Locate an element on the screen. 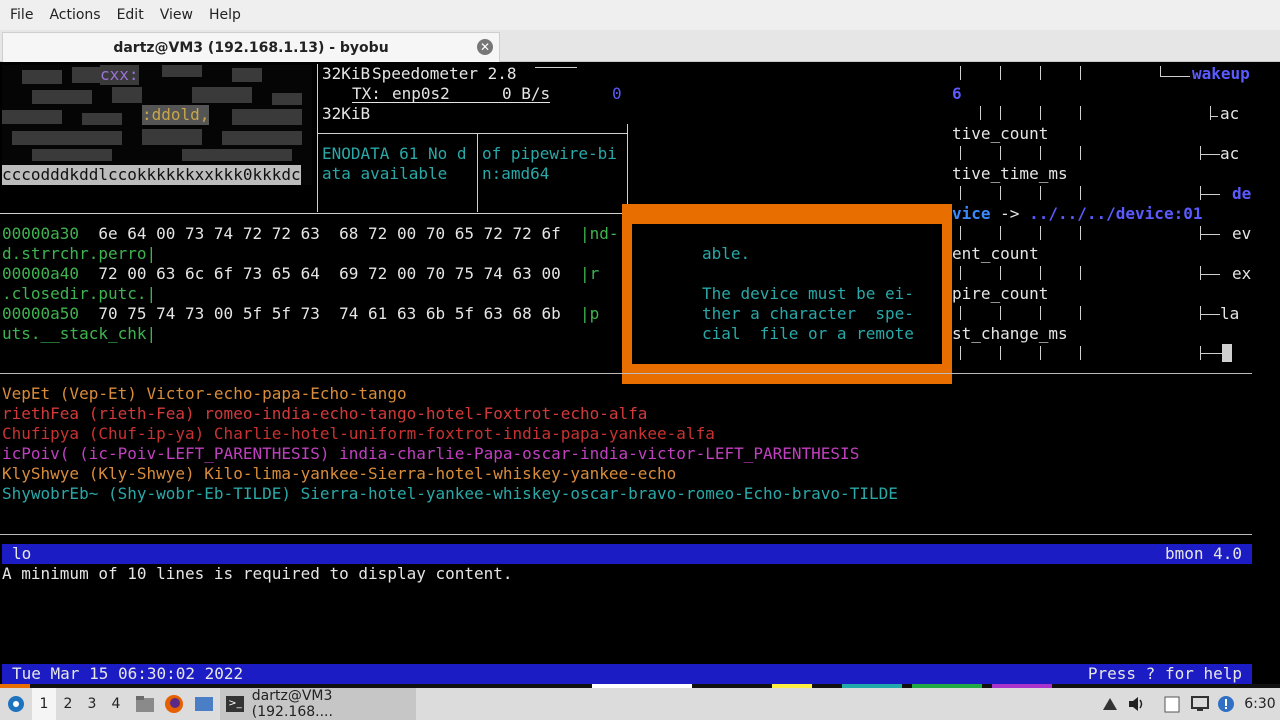 The image size is (1280, 720). display-icon is located at coordinates (1200, 704).